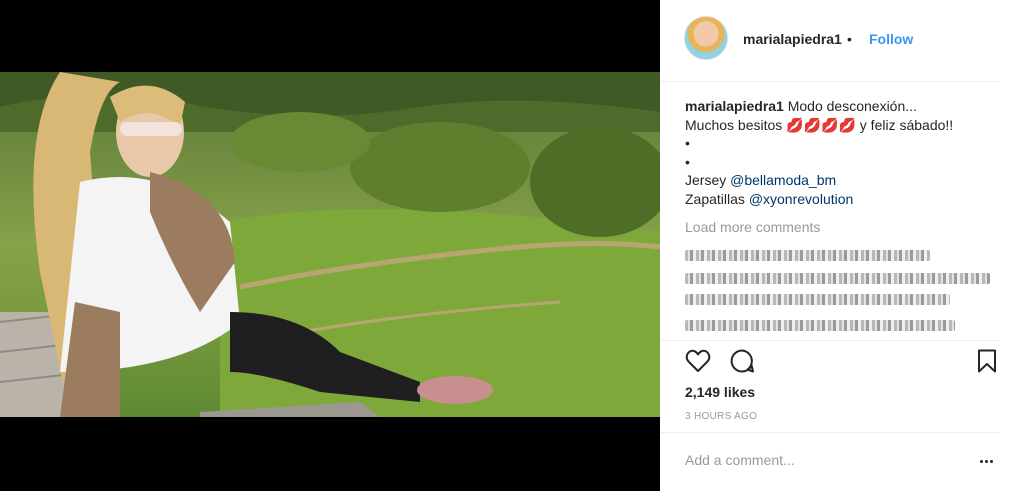 This screenshot has width=1023, height=491. What do you see at coordinates (821, 124) in the screenshot?
I see `kiss-emoji: 💋💋💋💋` at bounding box center [821, 124].